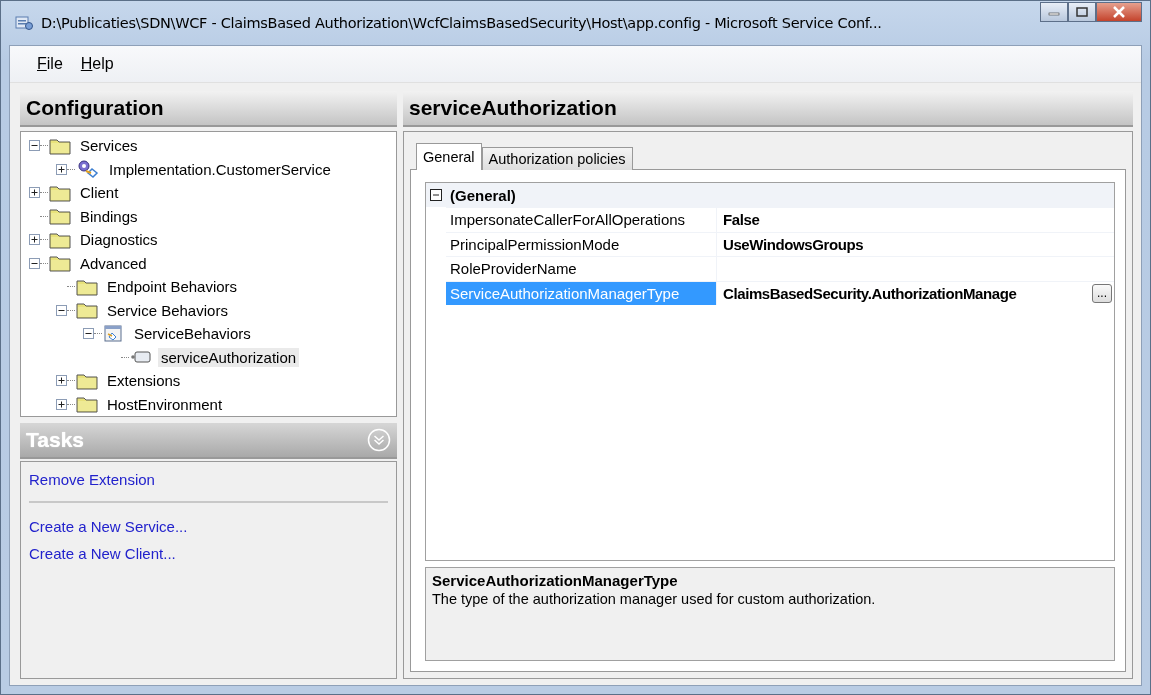 The height and width of the screenshot is (695, 1151). What do you see at coordinates (167, 310) in the screenshot?
I see `tree-item: Service Behaviors` at bounding box center [167, 310].